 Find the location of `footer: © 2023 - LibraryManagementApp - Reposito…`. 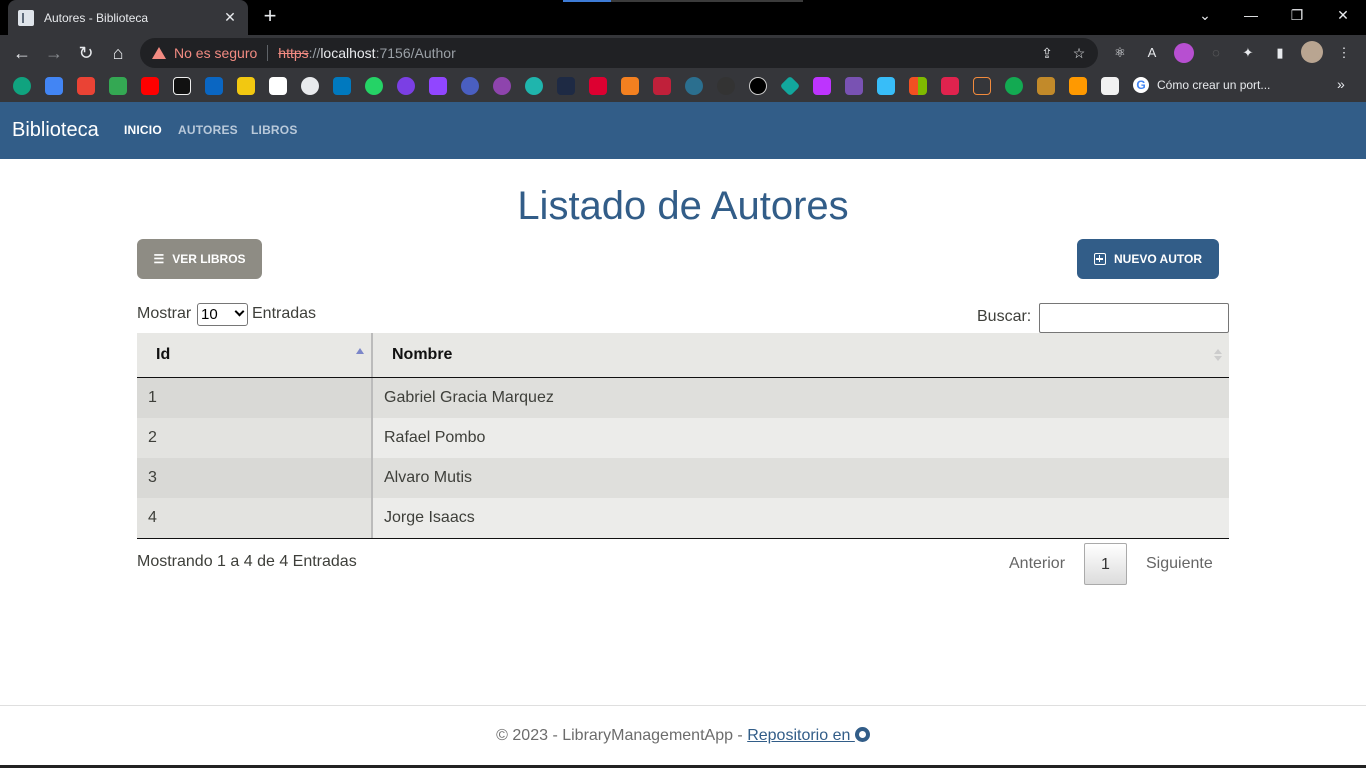

footer: © 2023 - LibraryManagementApp - Reposito… is located at coordinates (683, 736).